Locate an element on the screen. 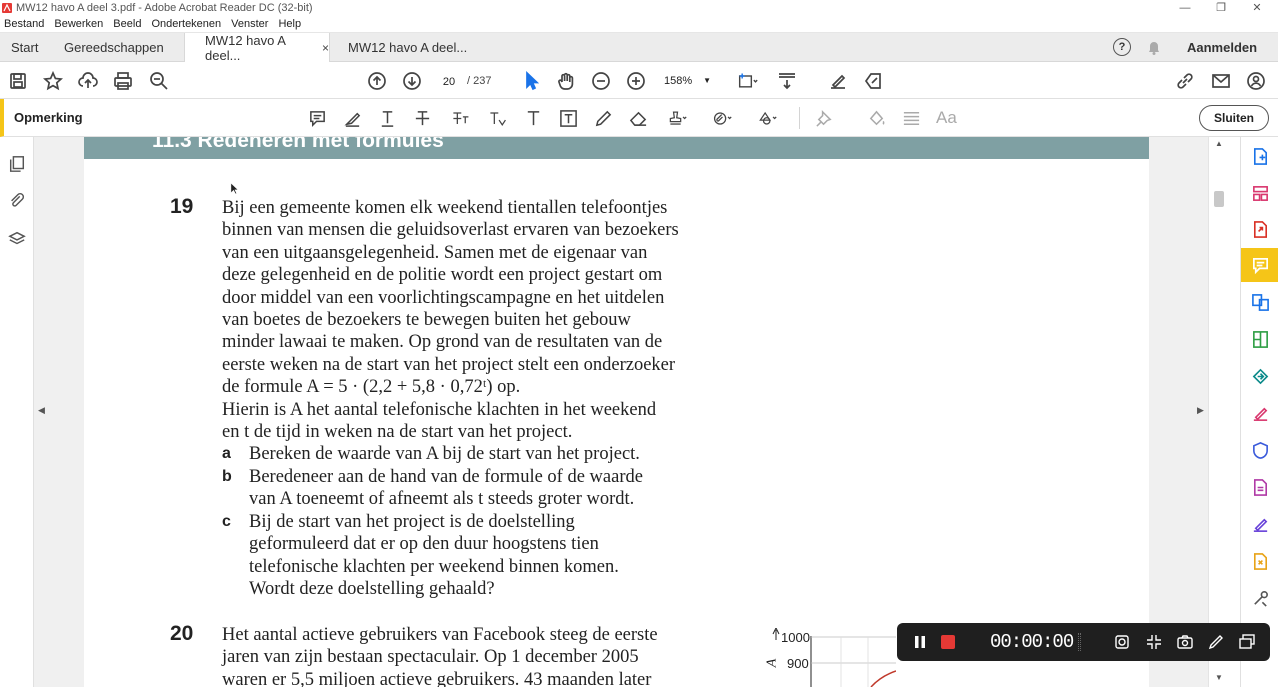 This screenshot has width=1278, height=687. pencil-icon is located at coordinates (603, 118).